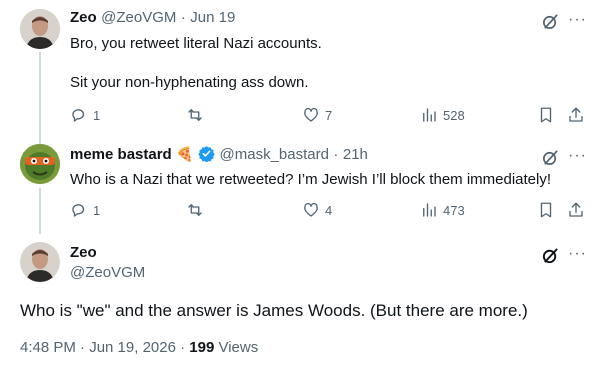 This screenshot has width=601, height=372. What do you see at coordinates (212, 17) in the screenshot?
I see `tweet-time: Jun 19` at bounding box center [212, 17].